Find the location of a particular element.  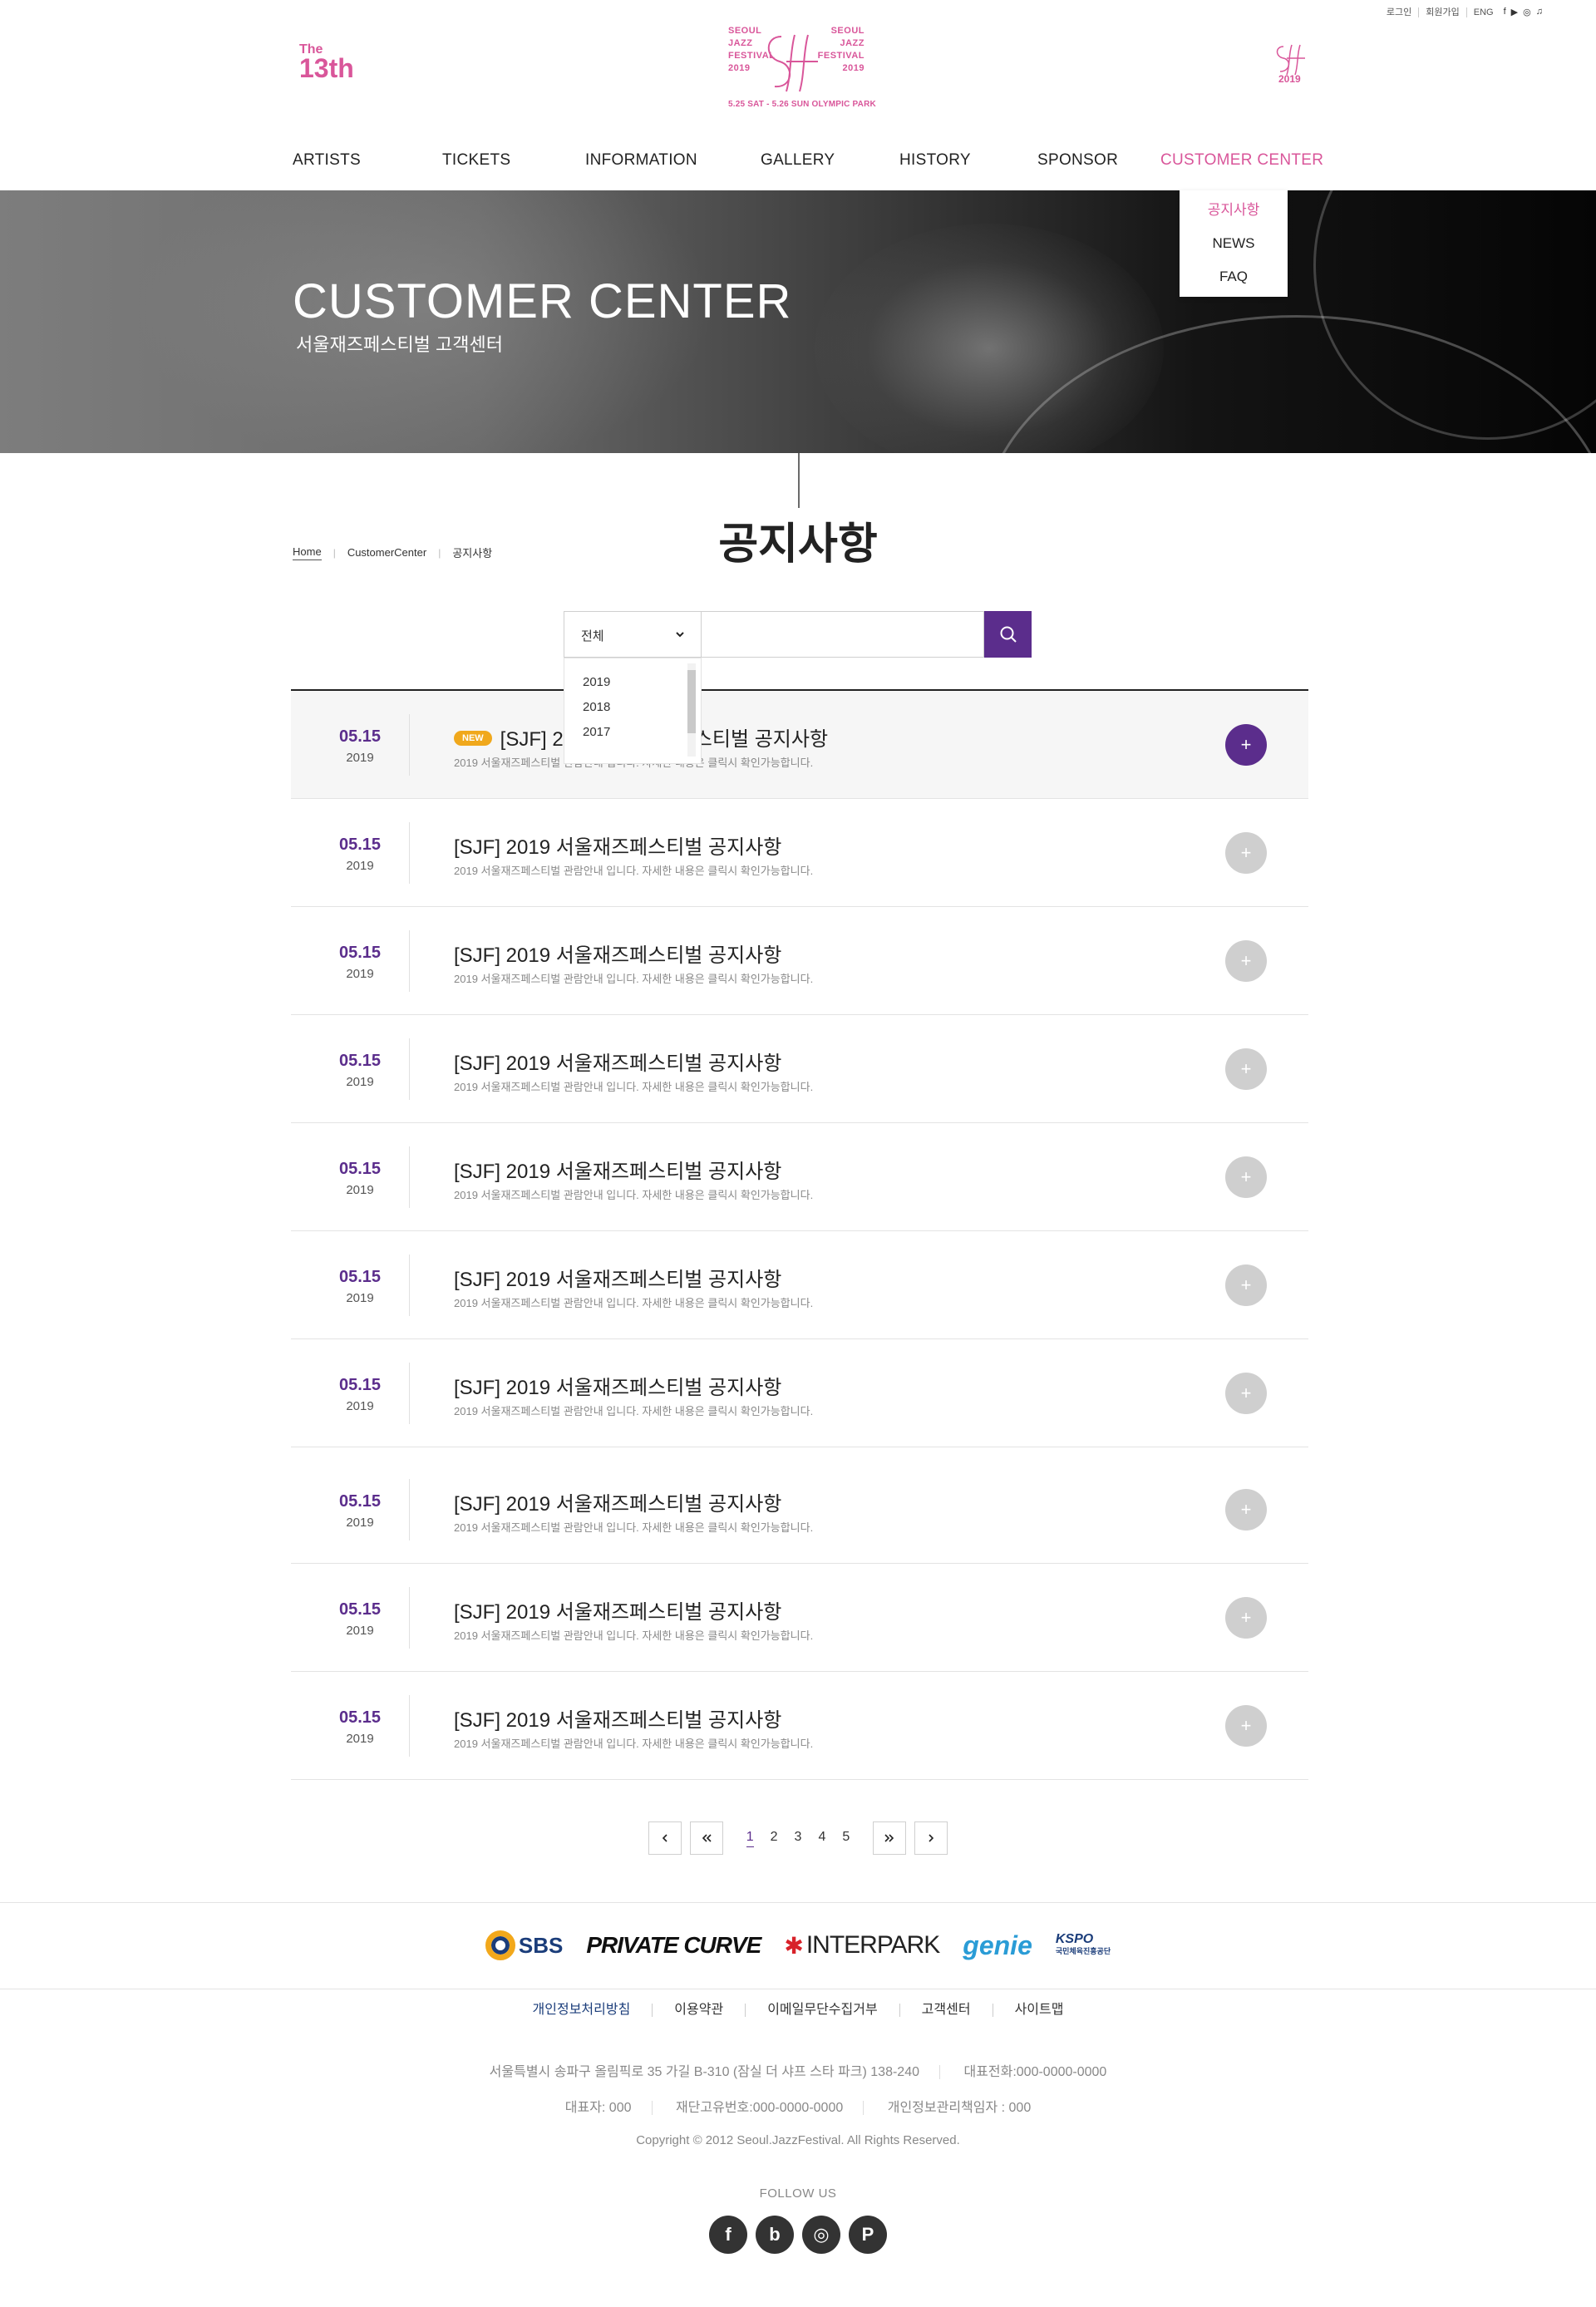

page-5: 5 is located at coordinates (846, 1838).